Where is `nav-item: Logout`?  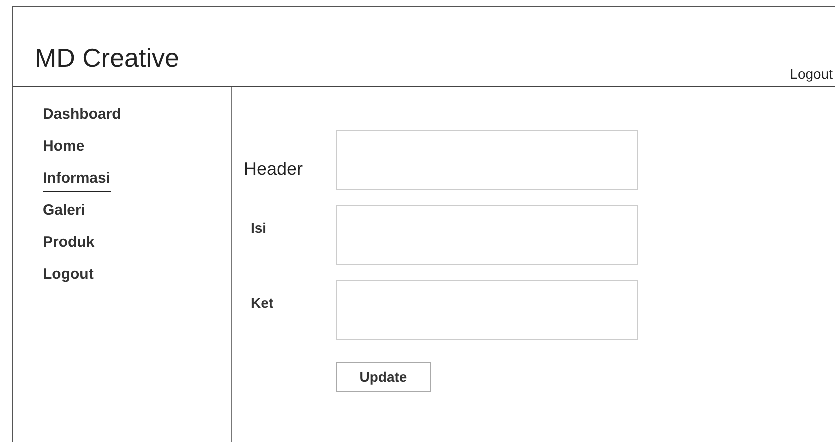
nav-item: Logout is located at coordinates (68, 277).